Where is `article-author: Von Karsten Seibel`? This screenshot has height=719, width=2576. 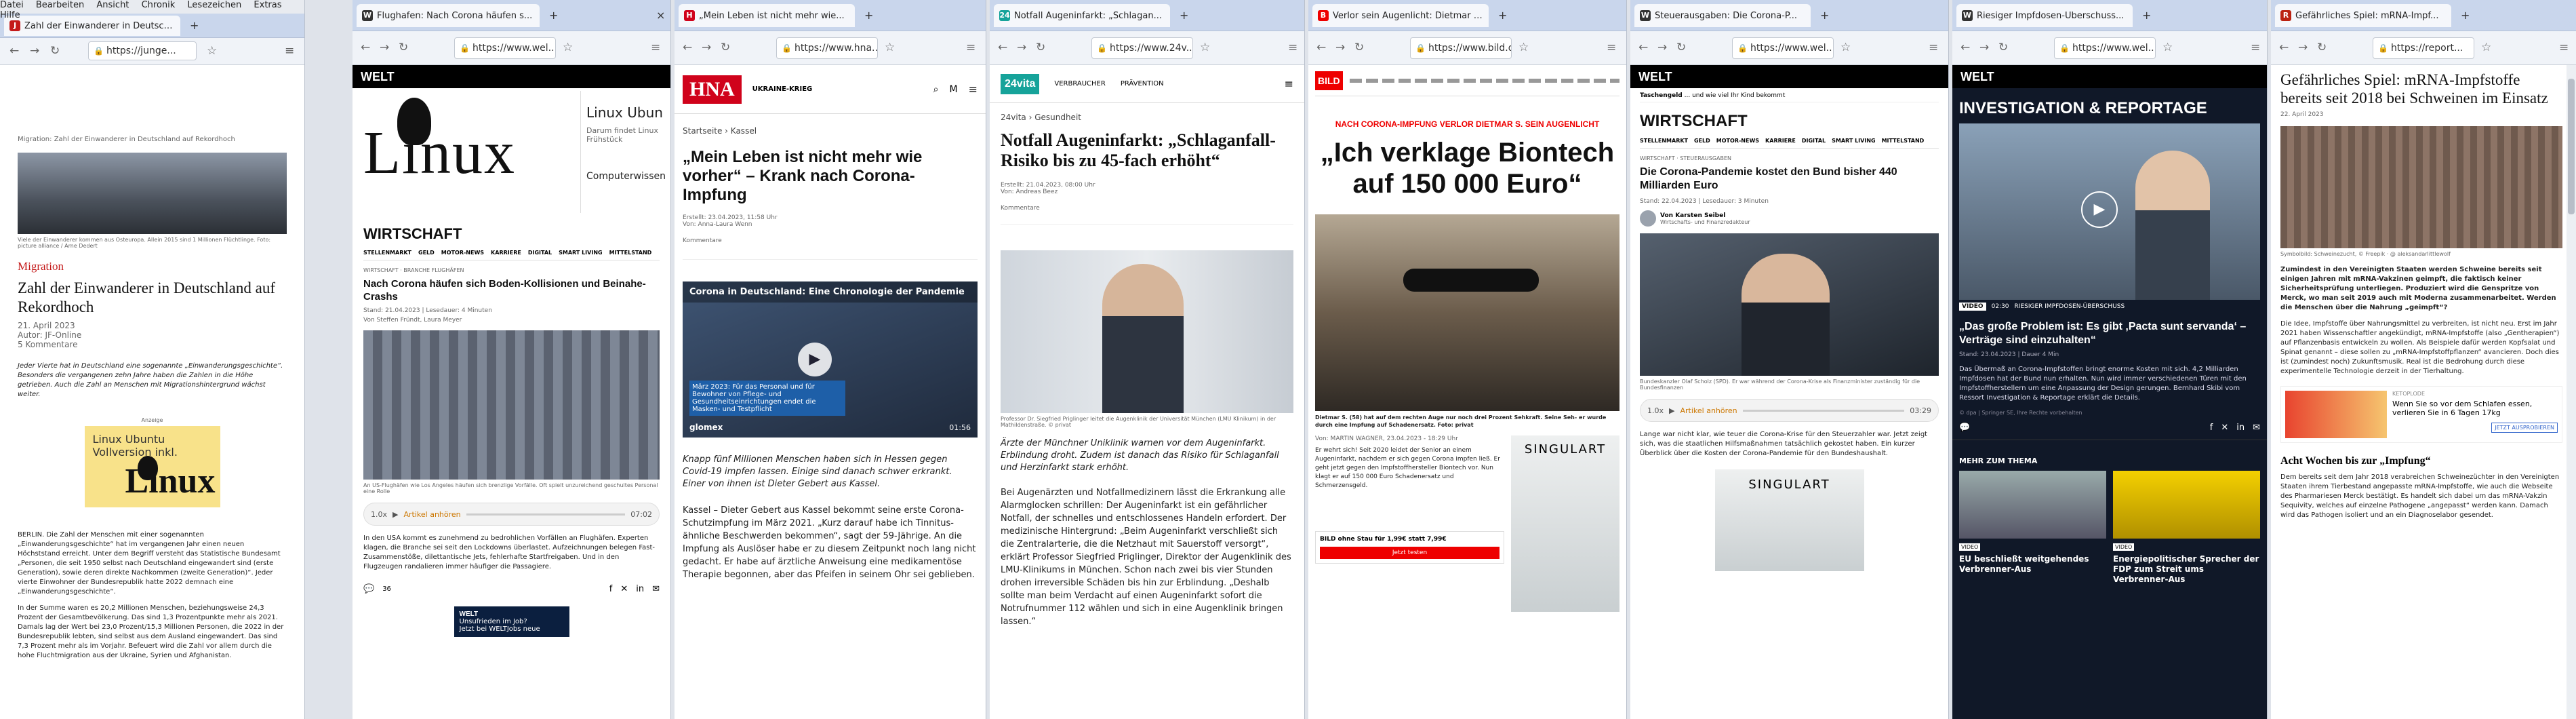 article-author: Von Karsten Seibel is located at coordinates (1705, 216).